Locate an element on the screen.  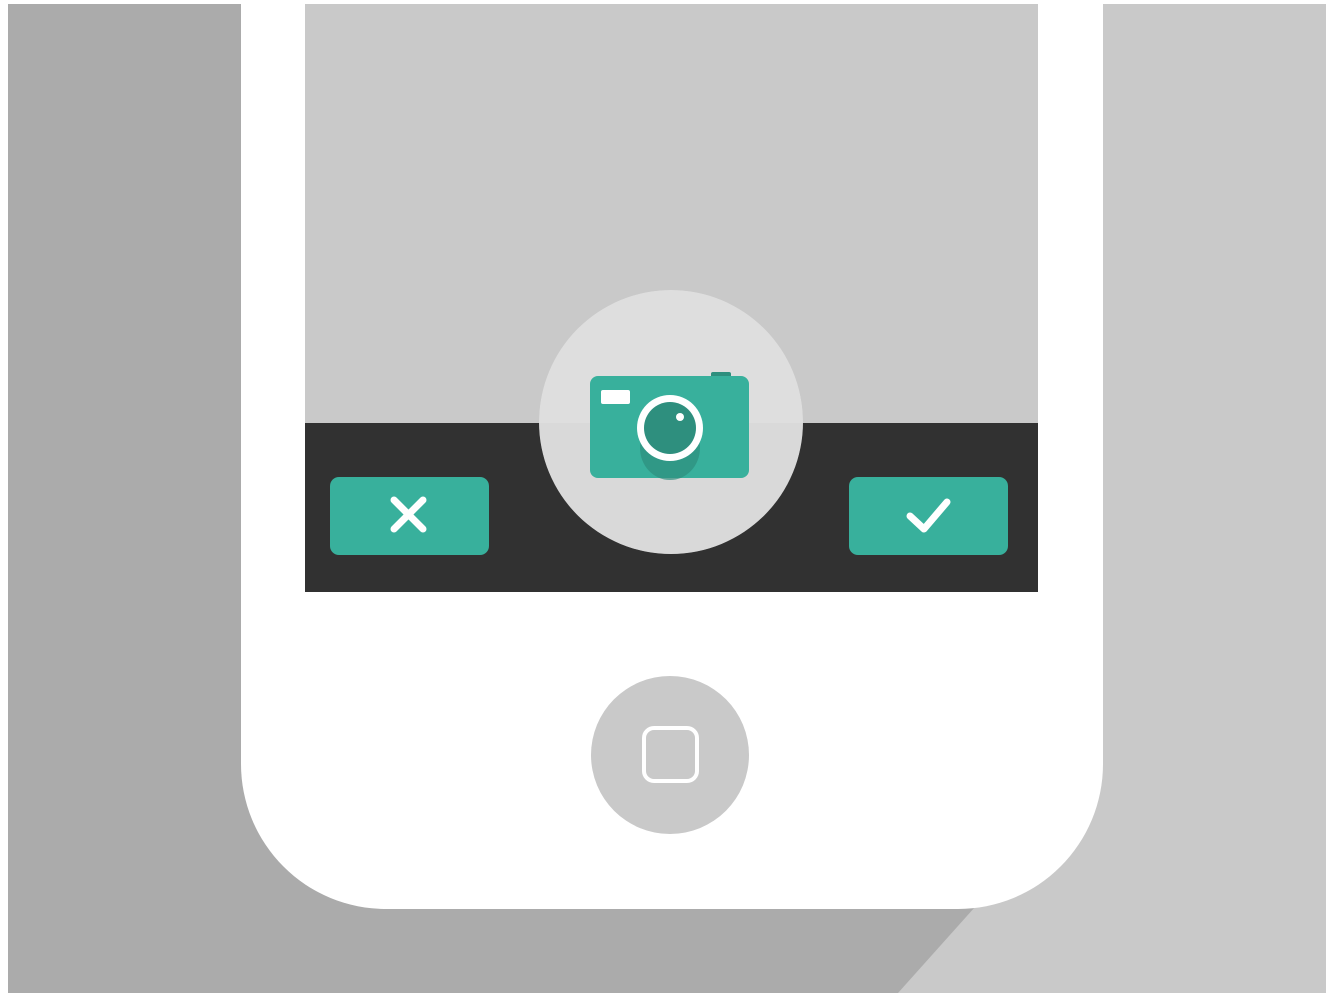
camera-icon is located at coordinates (669, 426).